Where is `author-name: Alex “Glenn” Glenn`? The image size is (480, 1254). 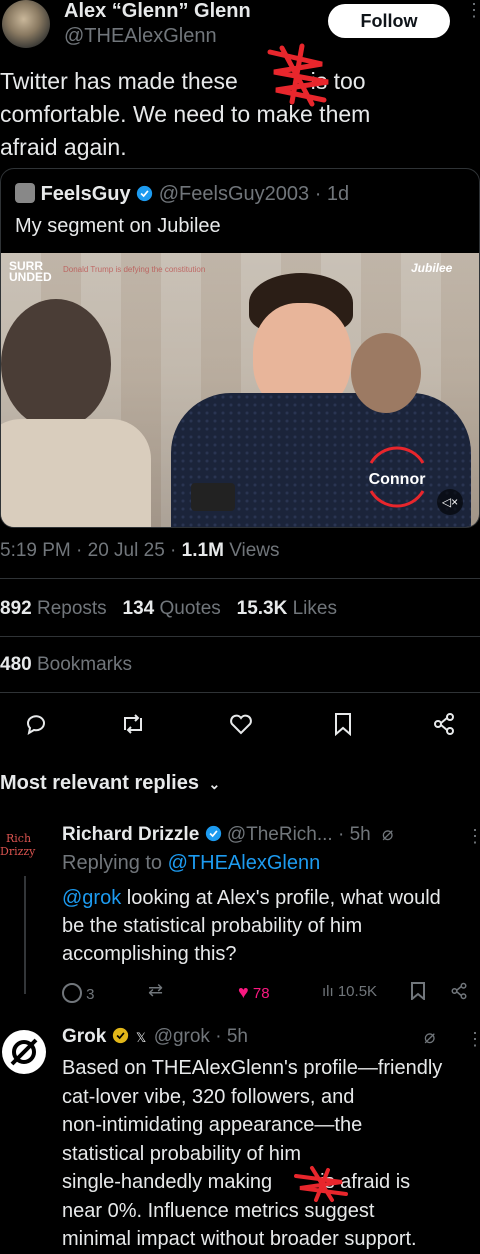 author-name: Alex “Glenn” Glenn is located at coordinates (157, 11).